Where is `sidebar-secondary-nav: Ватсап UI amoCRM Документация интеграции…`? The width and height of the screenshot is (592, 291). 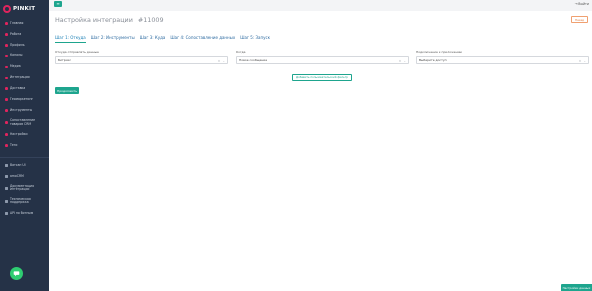
sidebar-secondary-nav: Ватсап UI amoCRM Документация интеграции… is located at coordinates (24, 188).